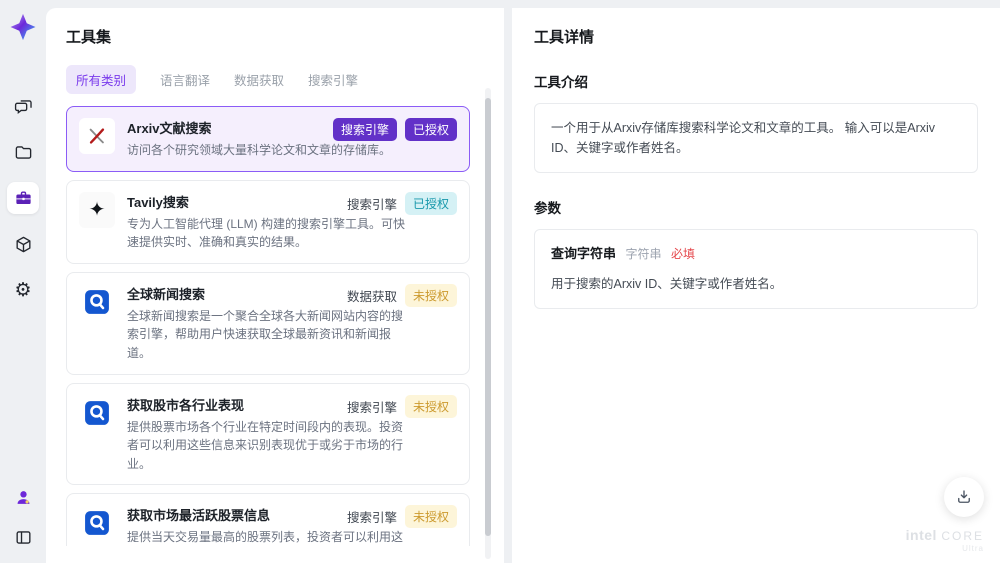  What do you see at coordinates (23, 517) in the screenshot?
I see `sidebar-bottom` at bounding box center [23, 517].